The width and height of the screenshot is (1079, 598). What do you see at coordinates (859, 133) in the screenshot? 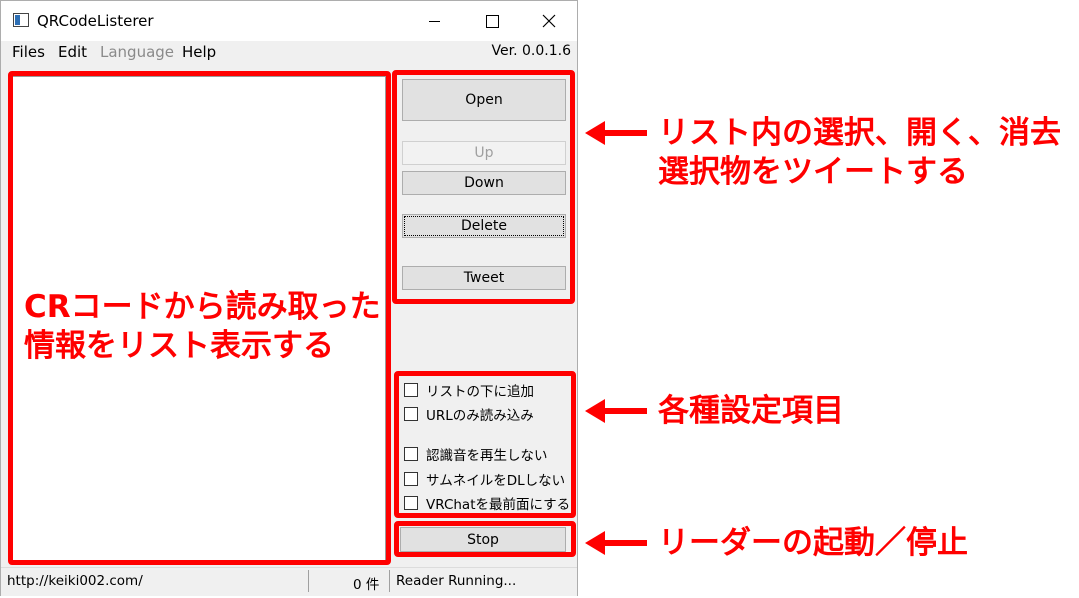
I see `annotation-line: リスト内の選択、開く、消去` at bounding box center [859, 133].